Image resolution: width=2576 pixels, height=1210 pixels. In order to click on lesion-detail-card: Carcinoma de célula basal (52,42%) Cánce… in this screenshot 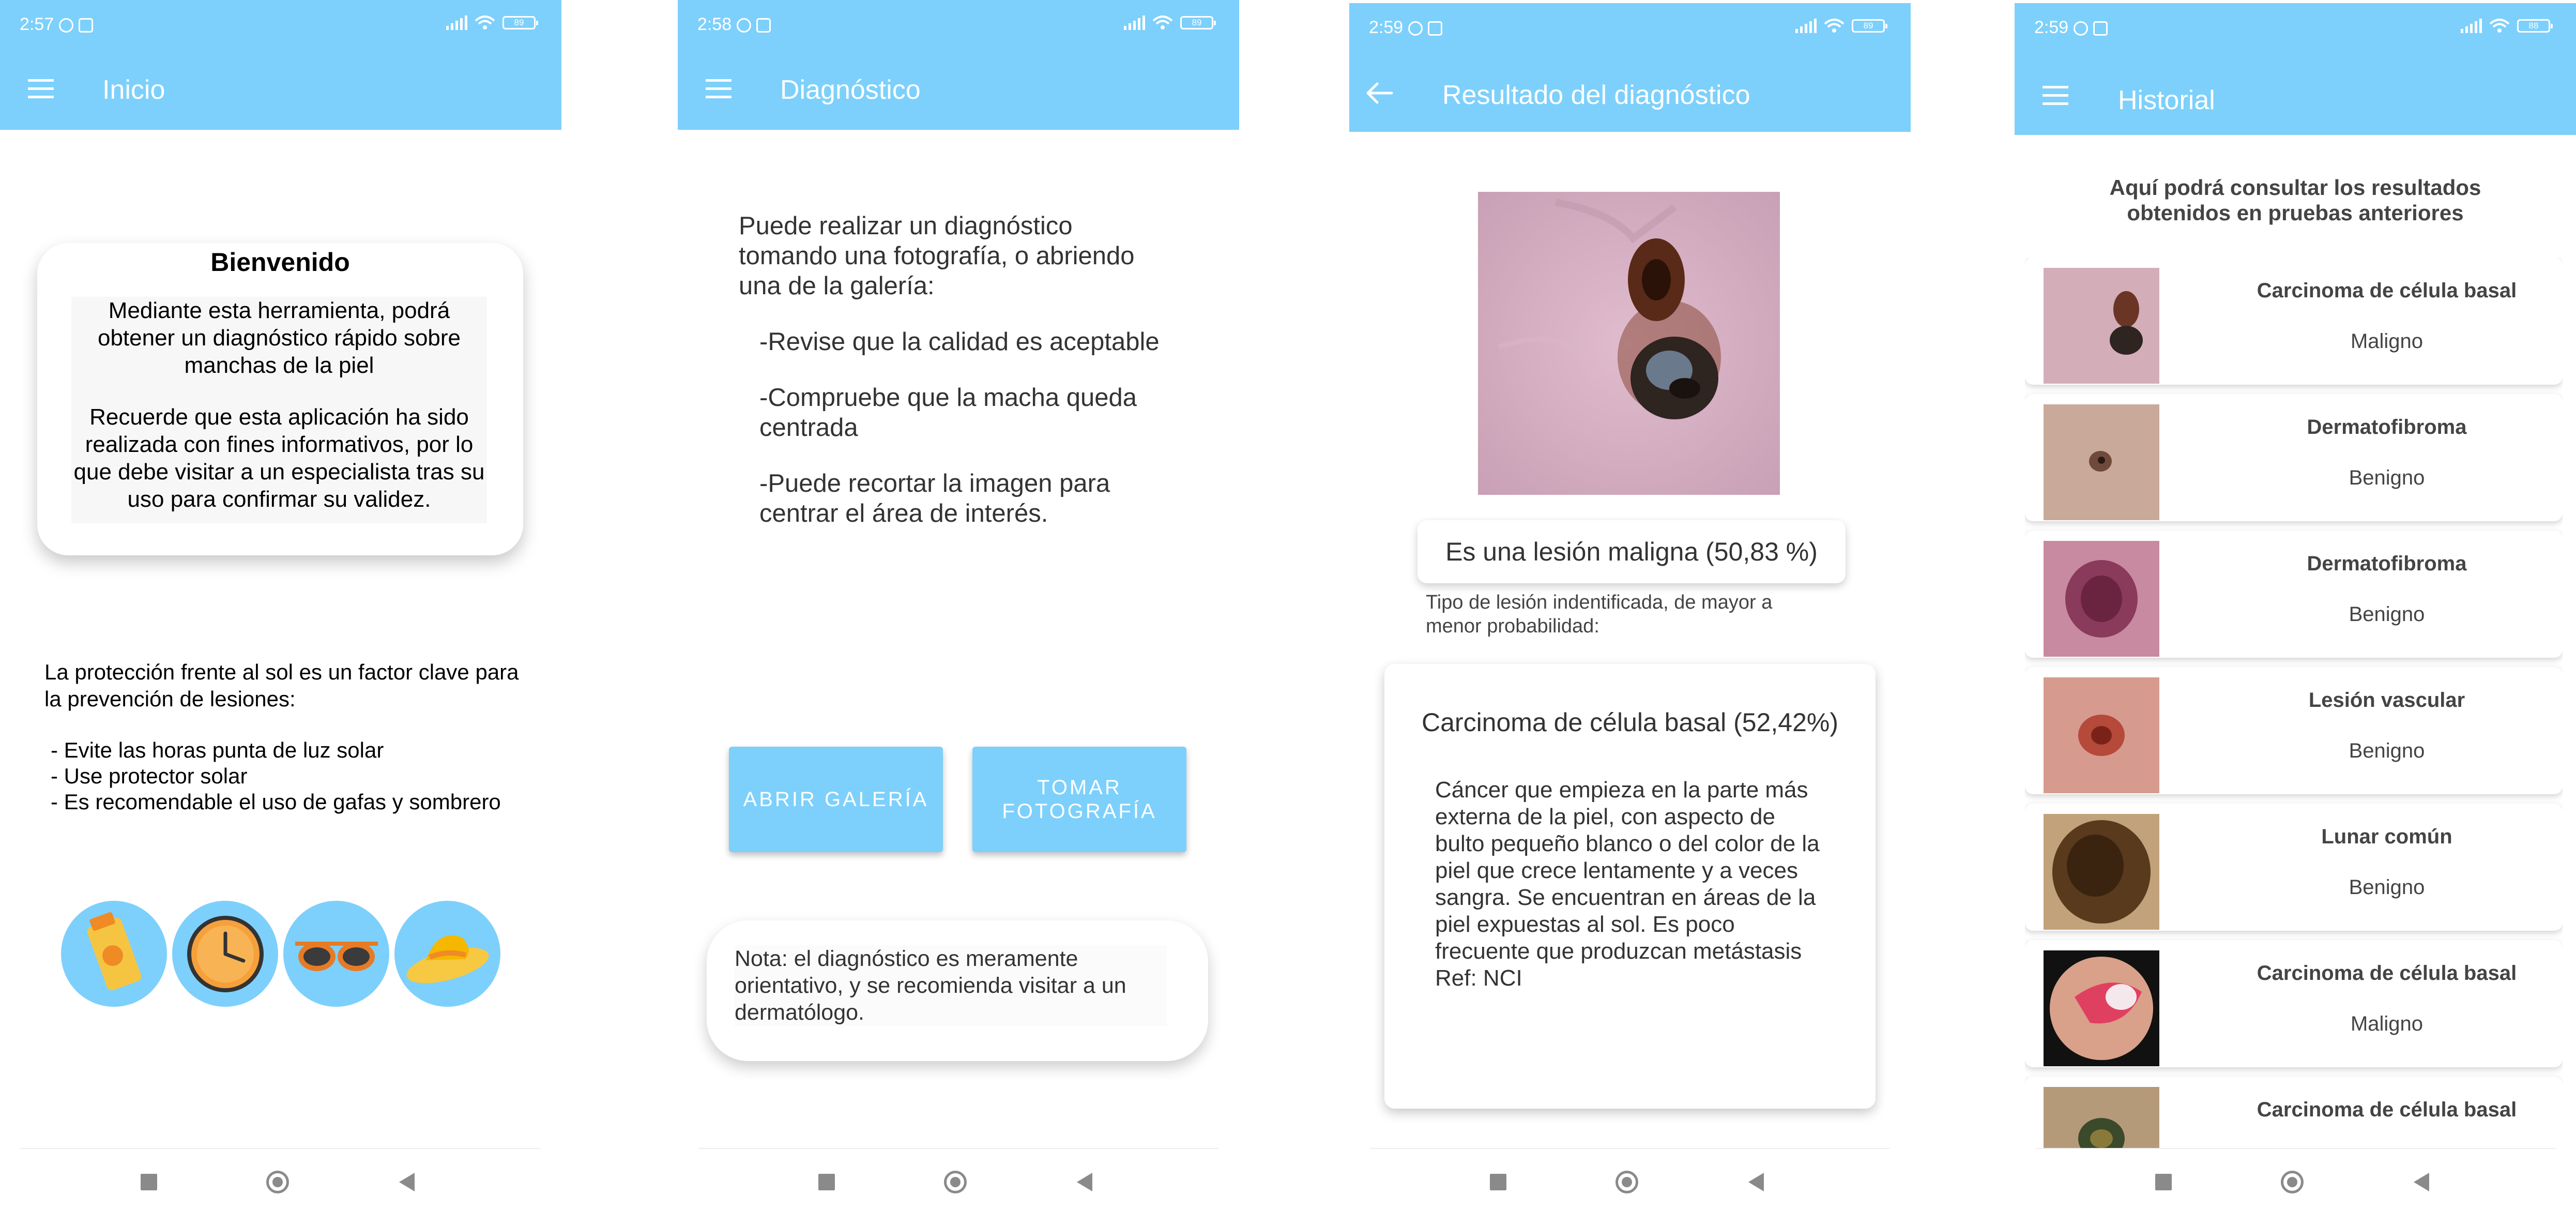, I will do `click(1630, 886)`.